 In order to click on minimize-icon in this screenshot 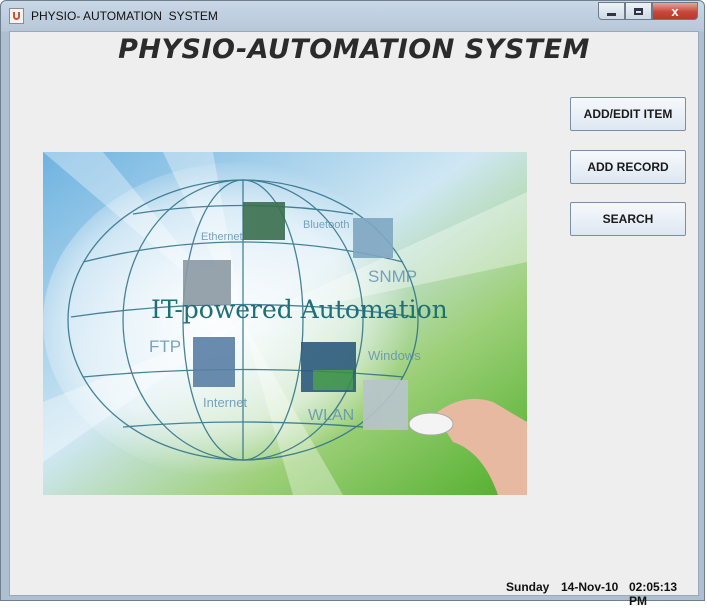, I will do `click(611, 14)`.